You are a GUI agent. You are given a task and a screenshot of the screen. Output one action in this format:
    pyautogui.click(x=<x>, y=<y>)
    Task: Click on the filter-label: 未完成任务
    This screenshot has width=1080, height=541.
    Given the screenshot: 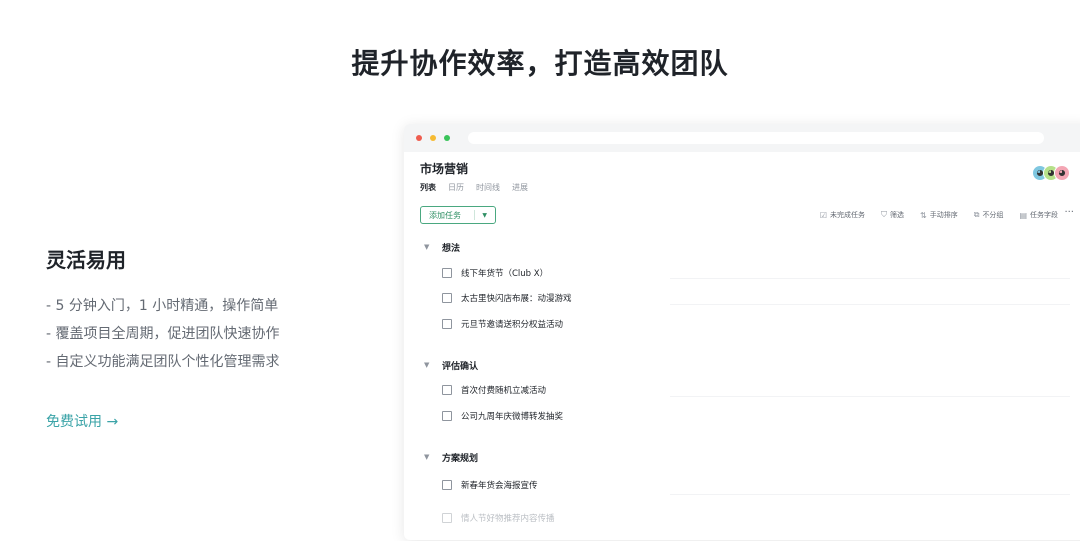 What is the action you would take?
    pyautogui.click(x=848, y=215)
    